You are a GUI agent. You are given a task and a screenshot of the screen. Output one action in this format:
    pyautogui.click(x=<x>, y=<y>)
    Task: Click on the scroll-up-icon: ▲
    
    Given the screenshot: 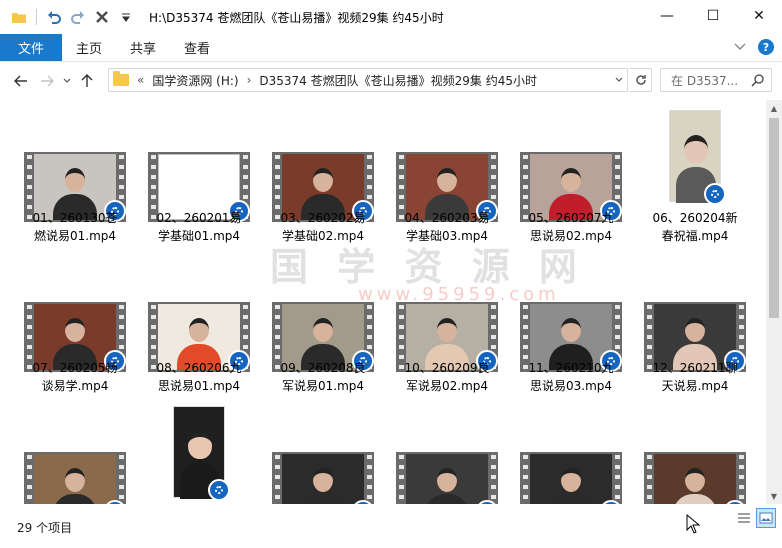 What is the action you would take?
    pyautogui.click(x=774, y=108)
    